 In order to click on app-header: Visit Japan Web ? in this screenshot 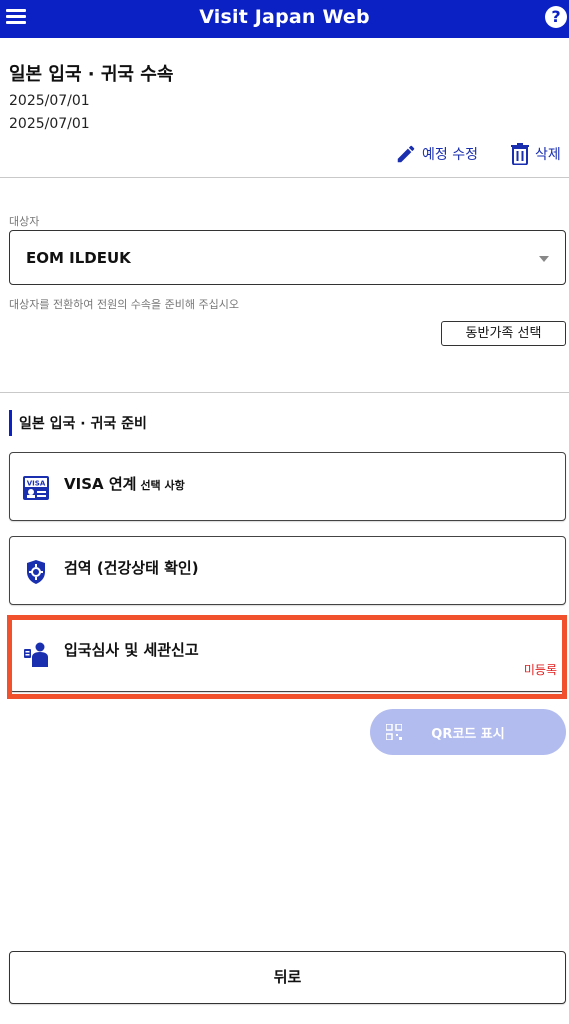, I will do `click(284, 19)`.